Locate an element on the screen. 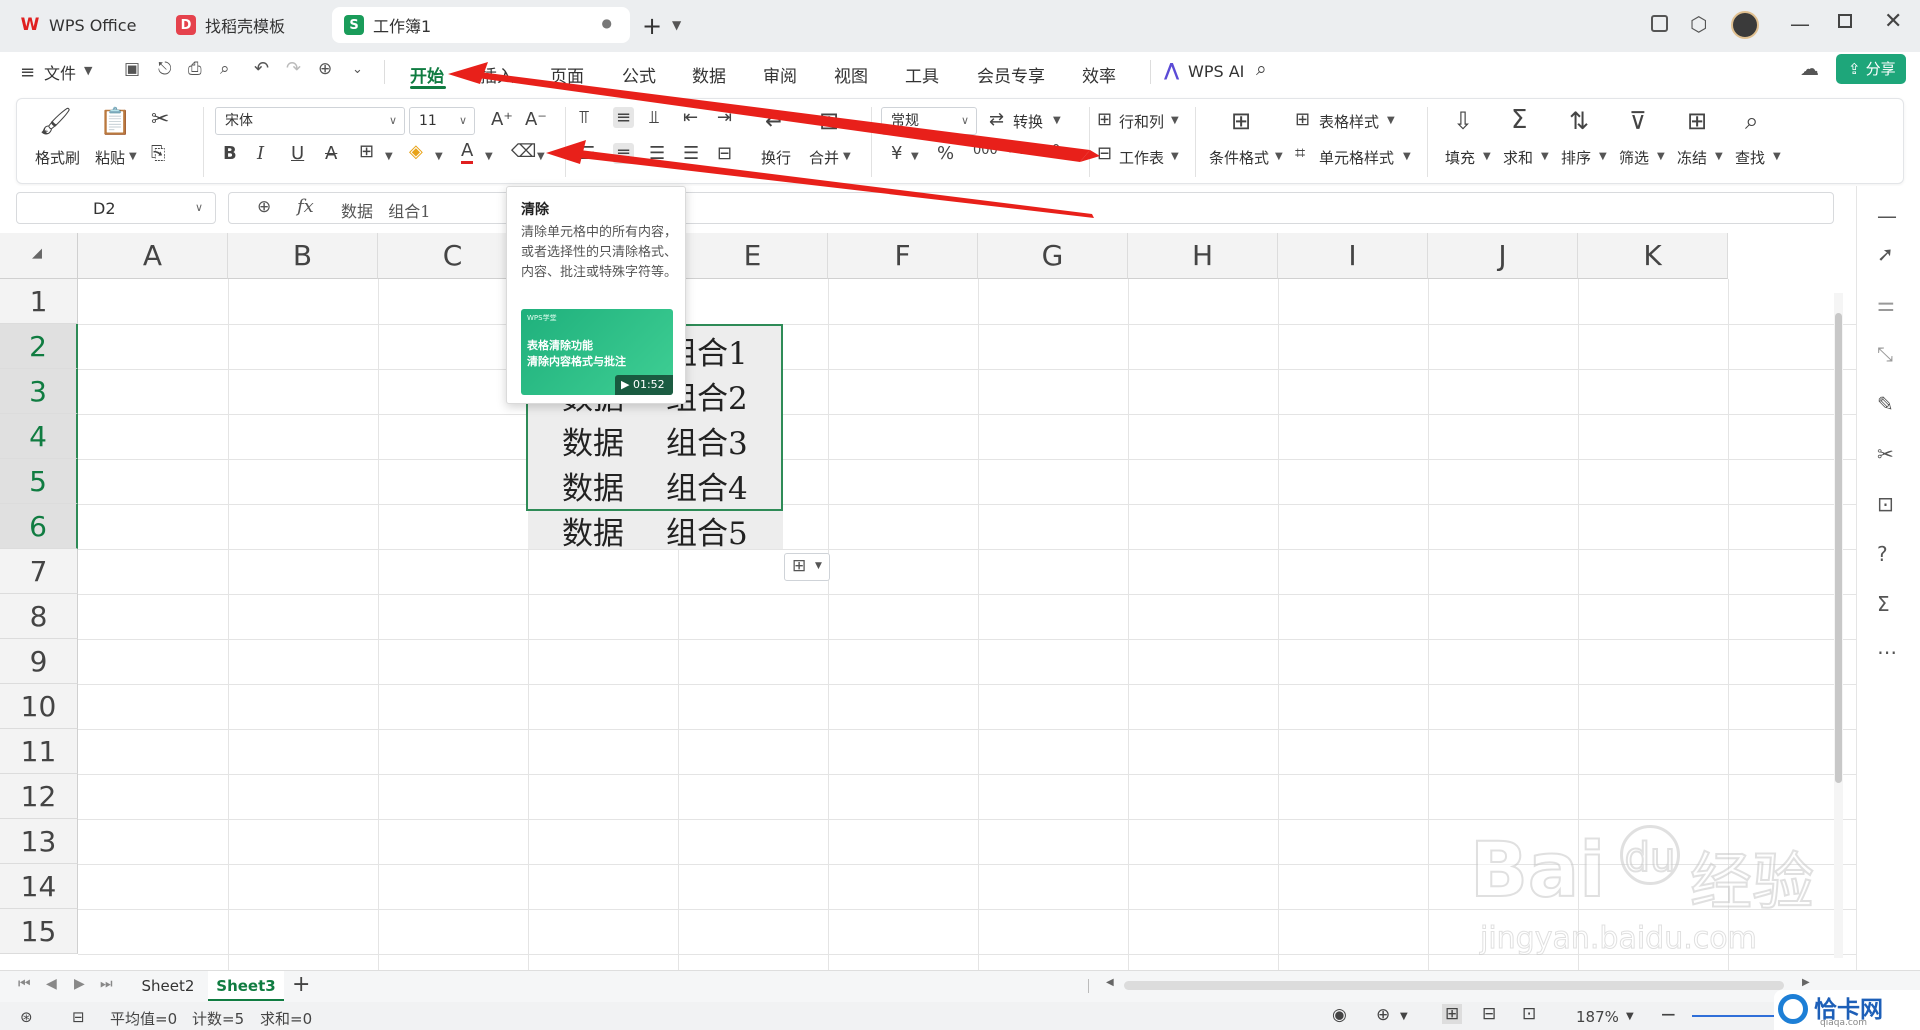 This screenshot has height=1030, width=1920. prev-sheet-icon: ◀ is located at coordinates (51, 984).